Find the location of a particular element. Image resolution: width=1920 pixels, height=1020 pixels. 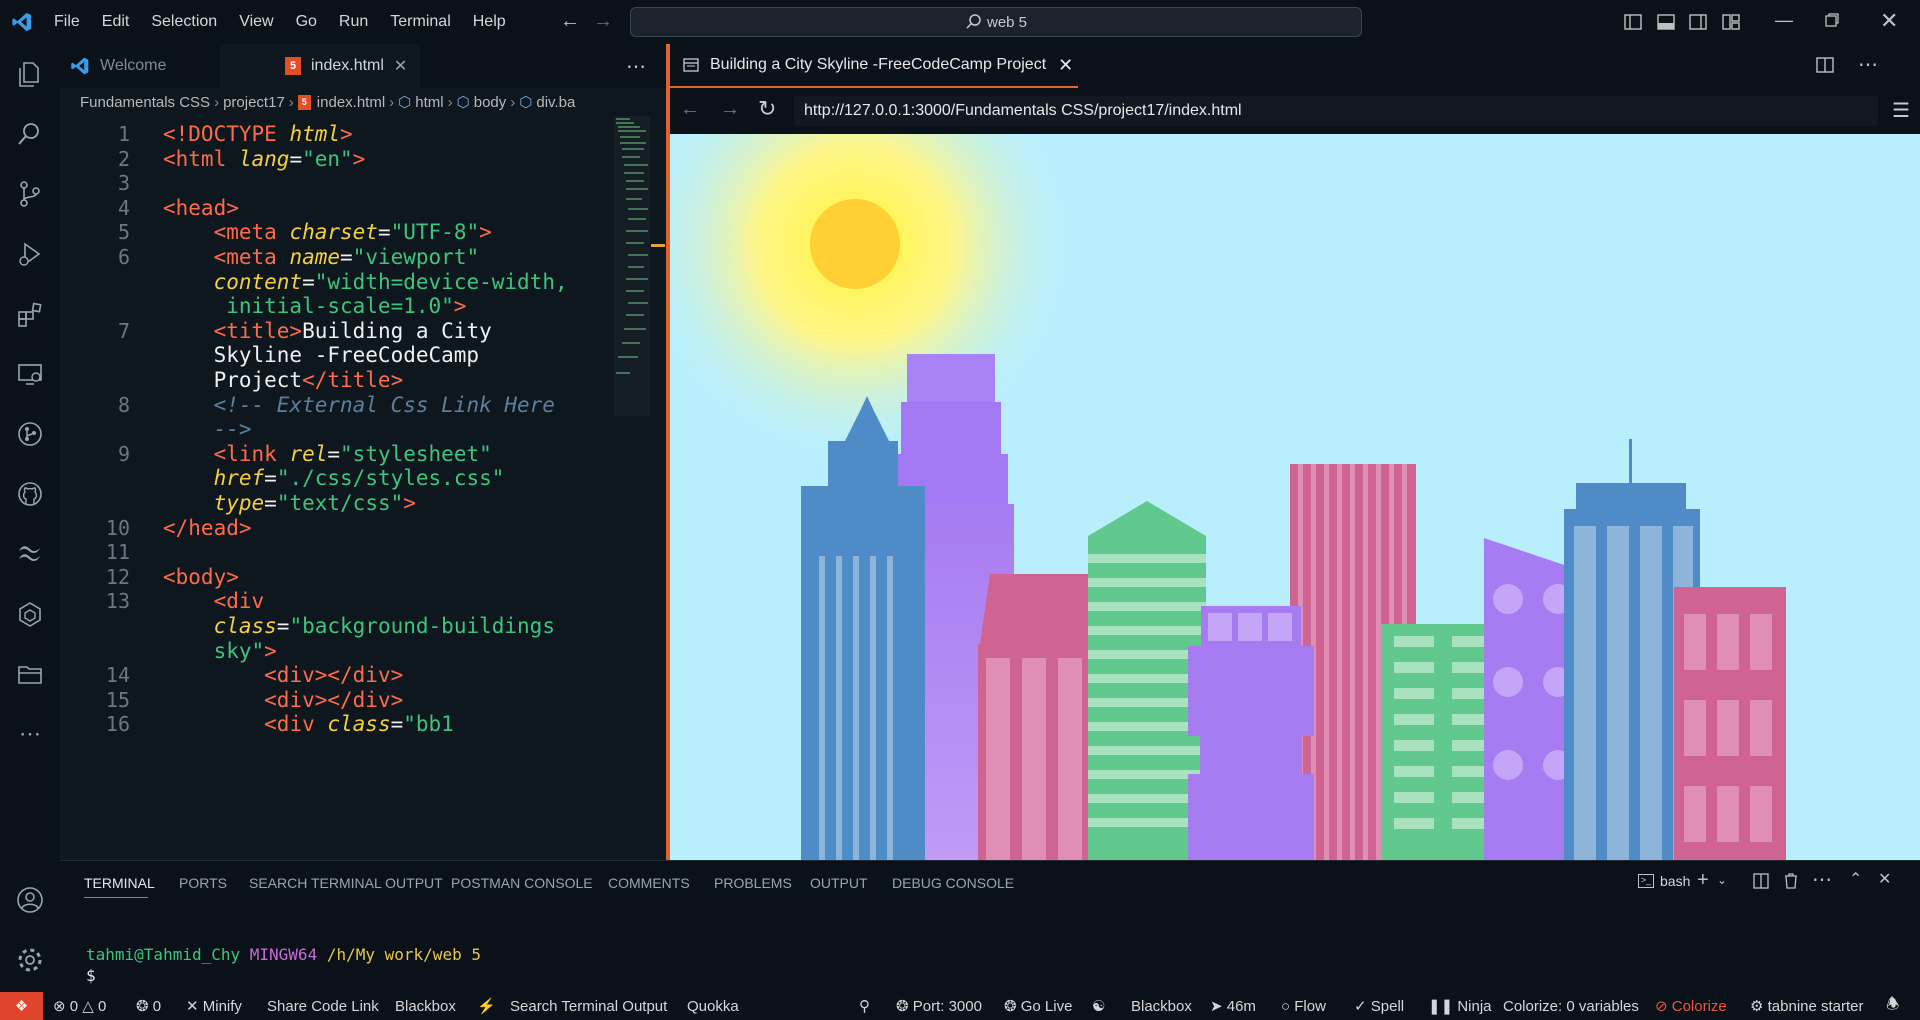

toggle-secondary-sidebar-icon is located at coordinates (1698, 22).